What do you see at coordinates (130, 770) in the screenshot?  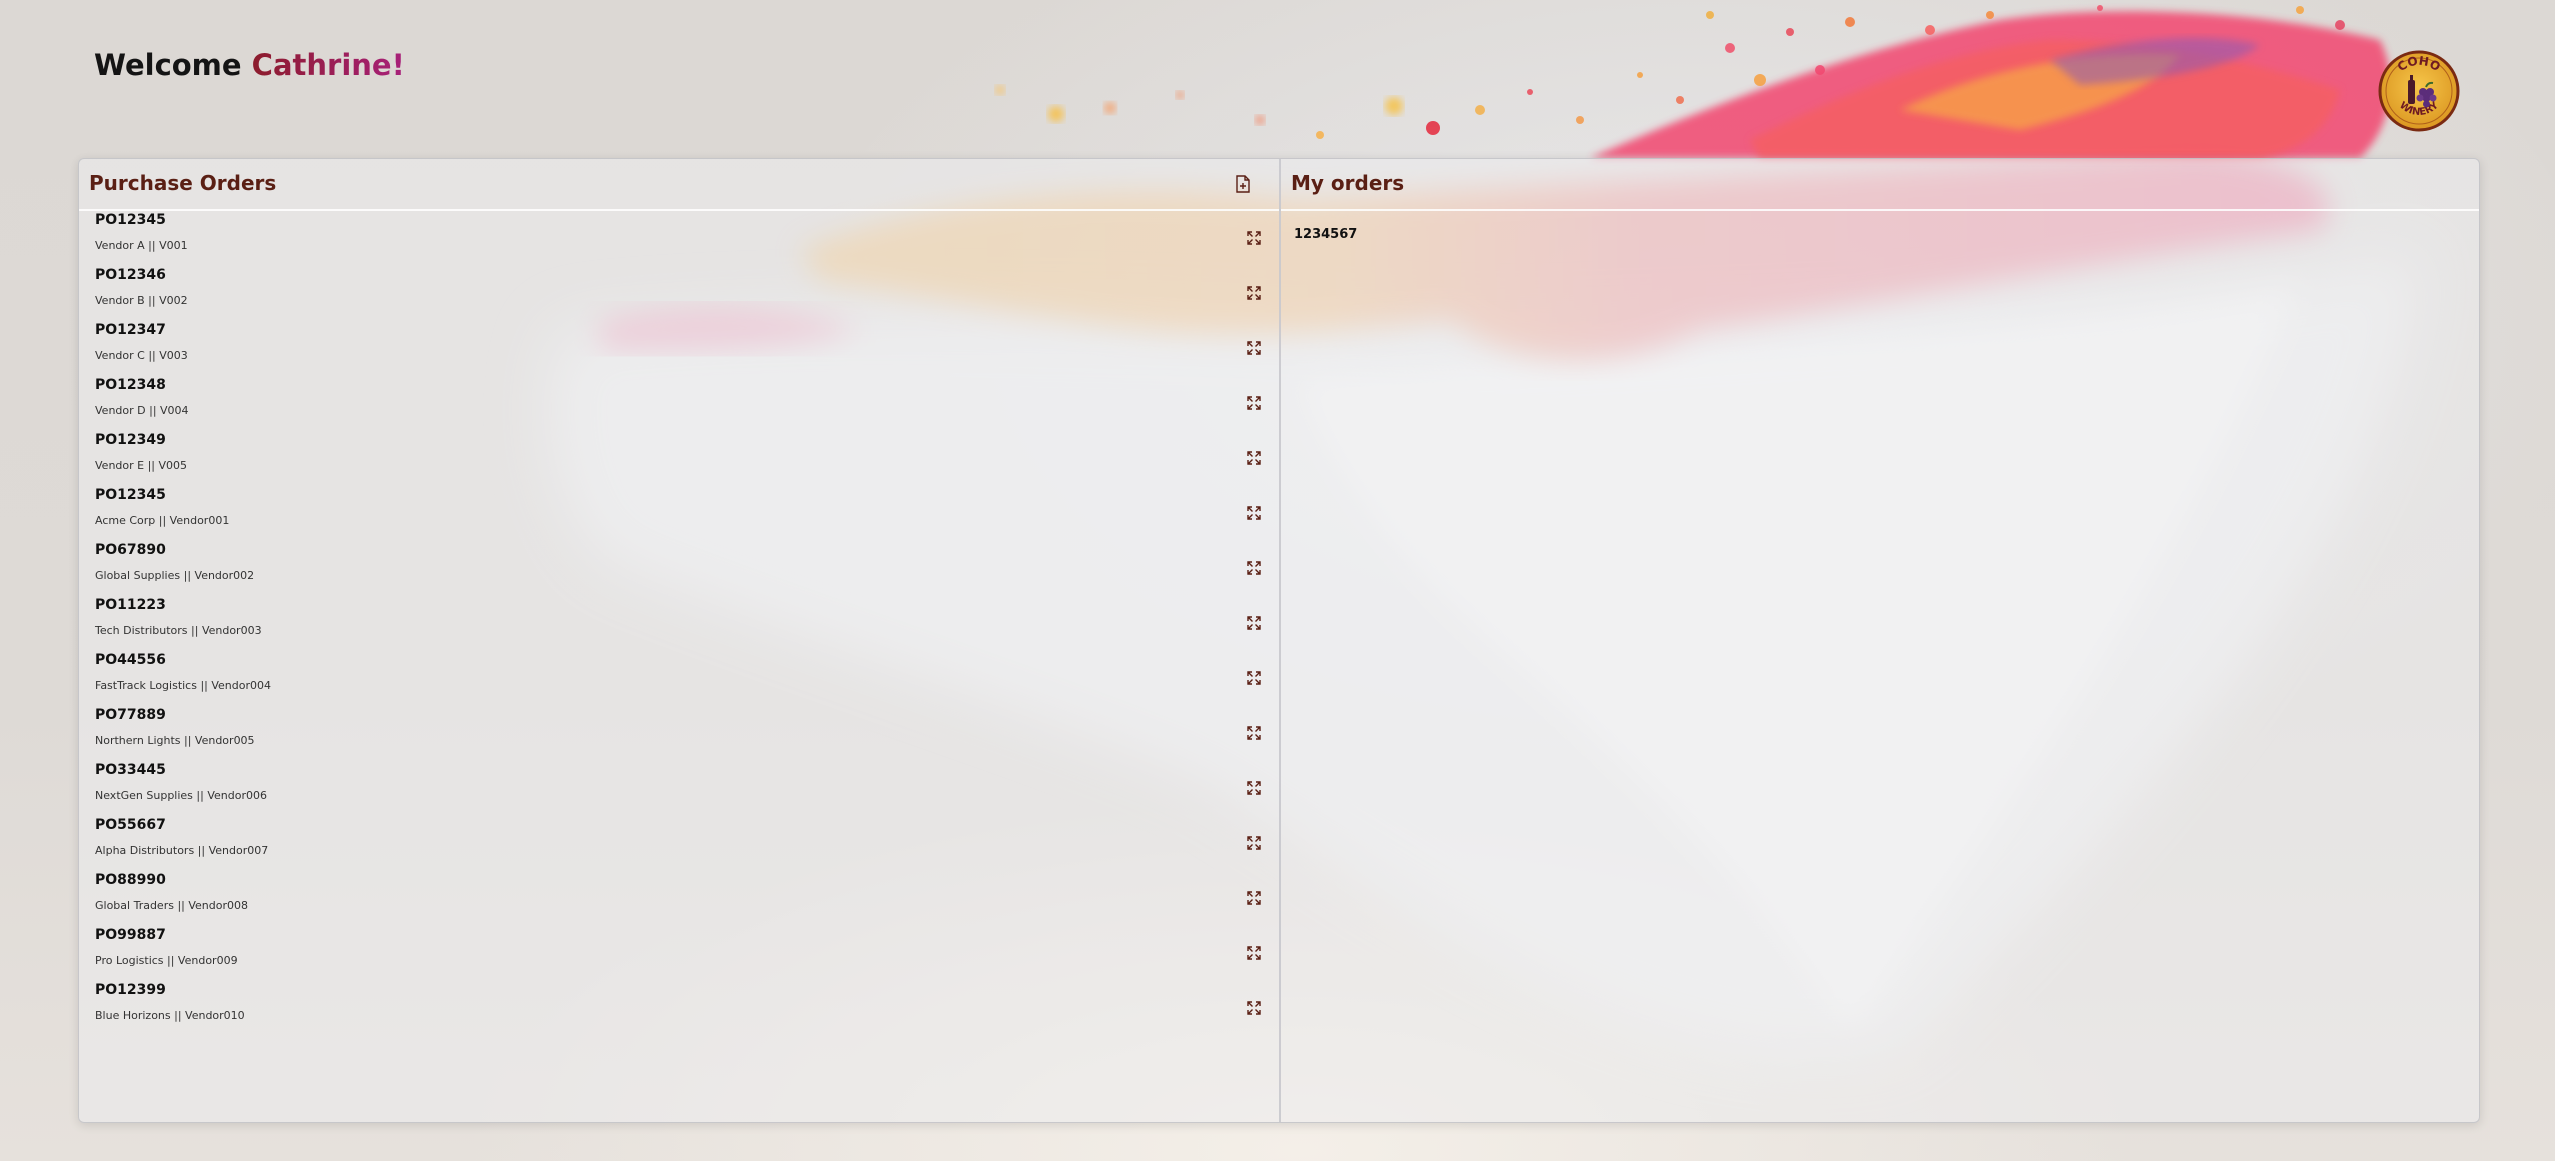 I see `po-number: PO33445` at bounding box center [130, 770].